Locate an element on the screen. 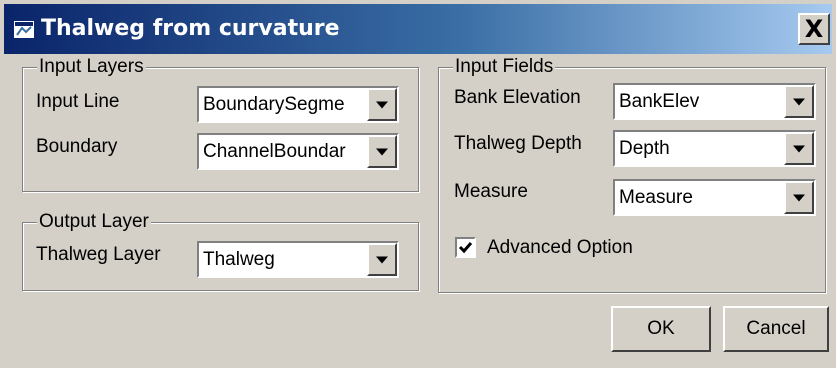  map-icon is located at coordinates (24, 29).